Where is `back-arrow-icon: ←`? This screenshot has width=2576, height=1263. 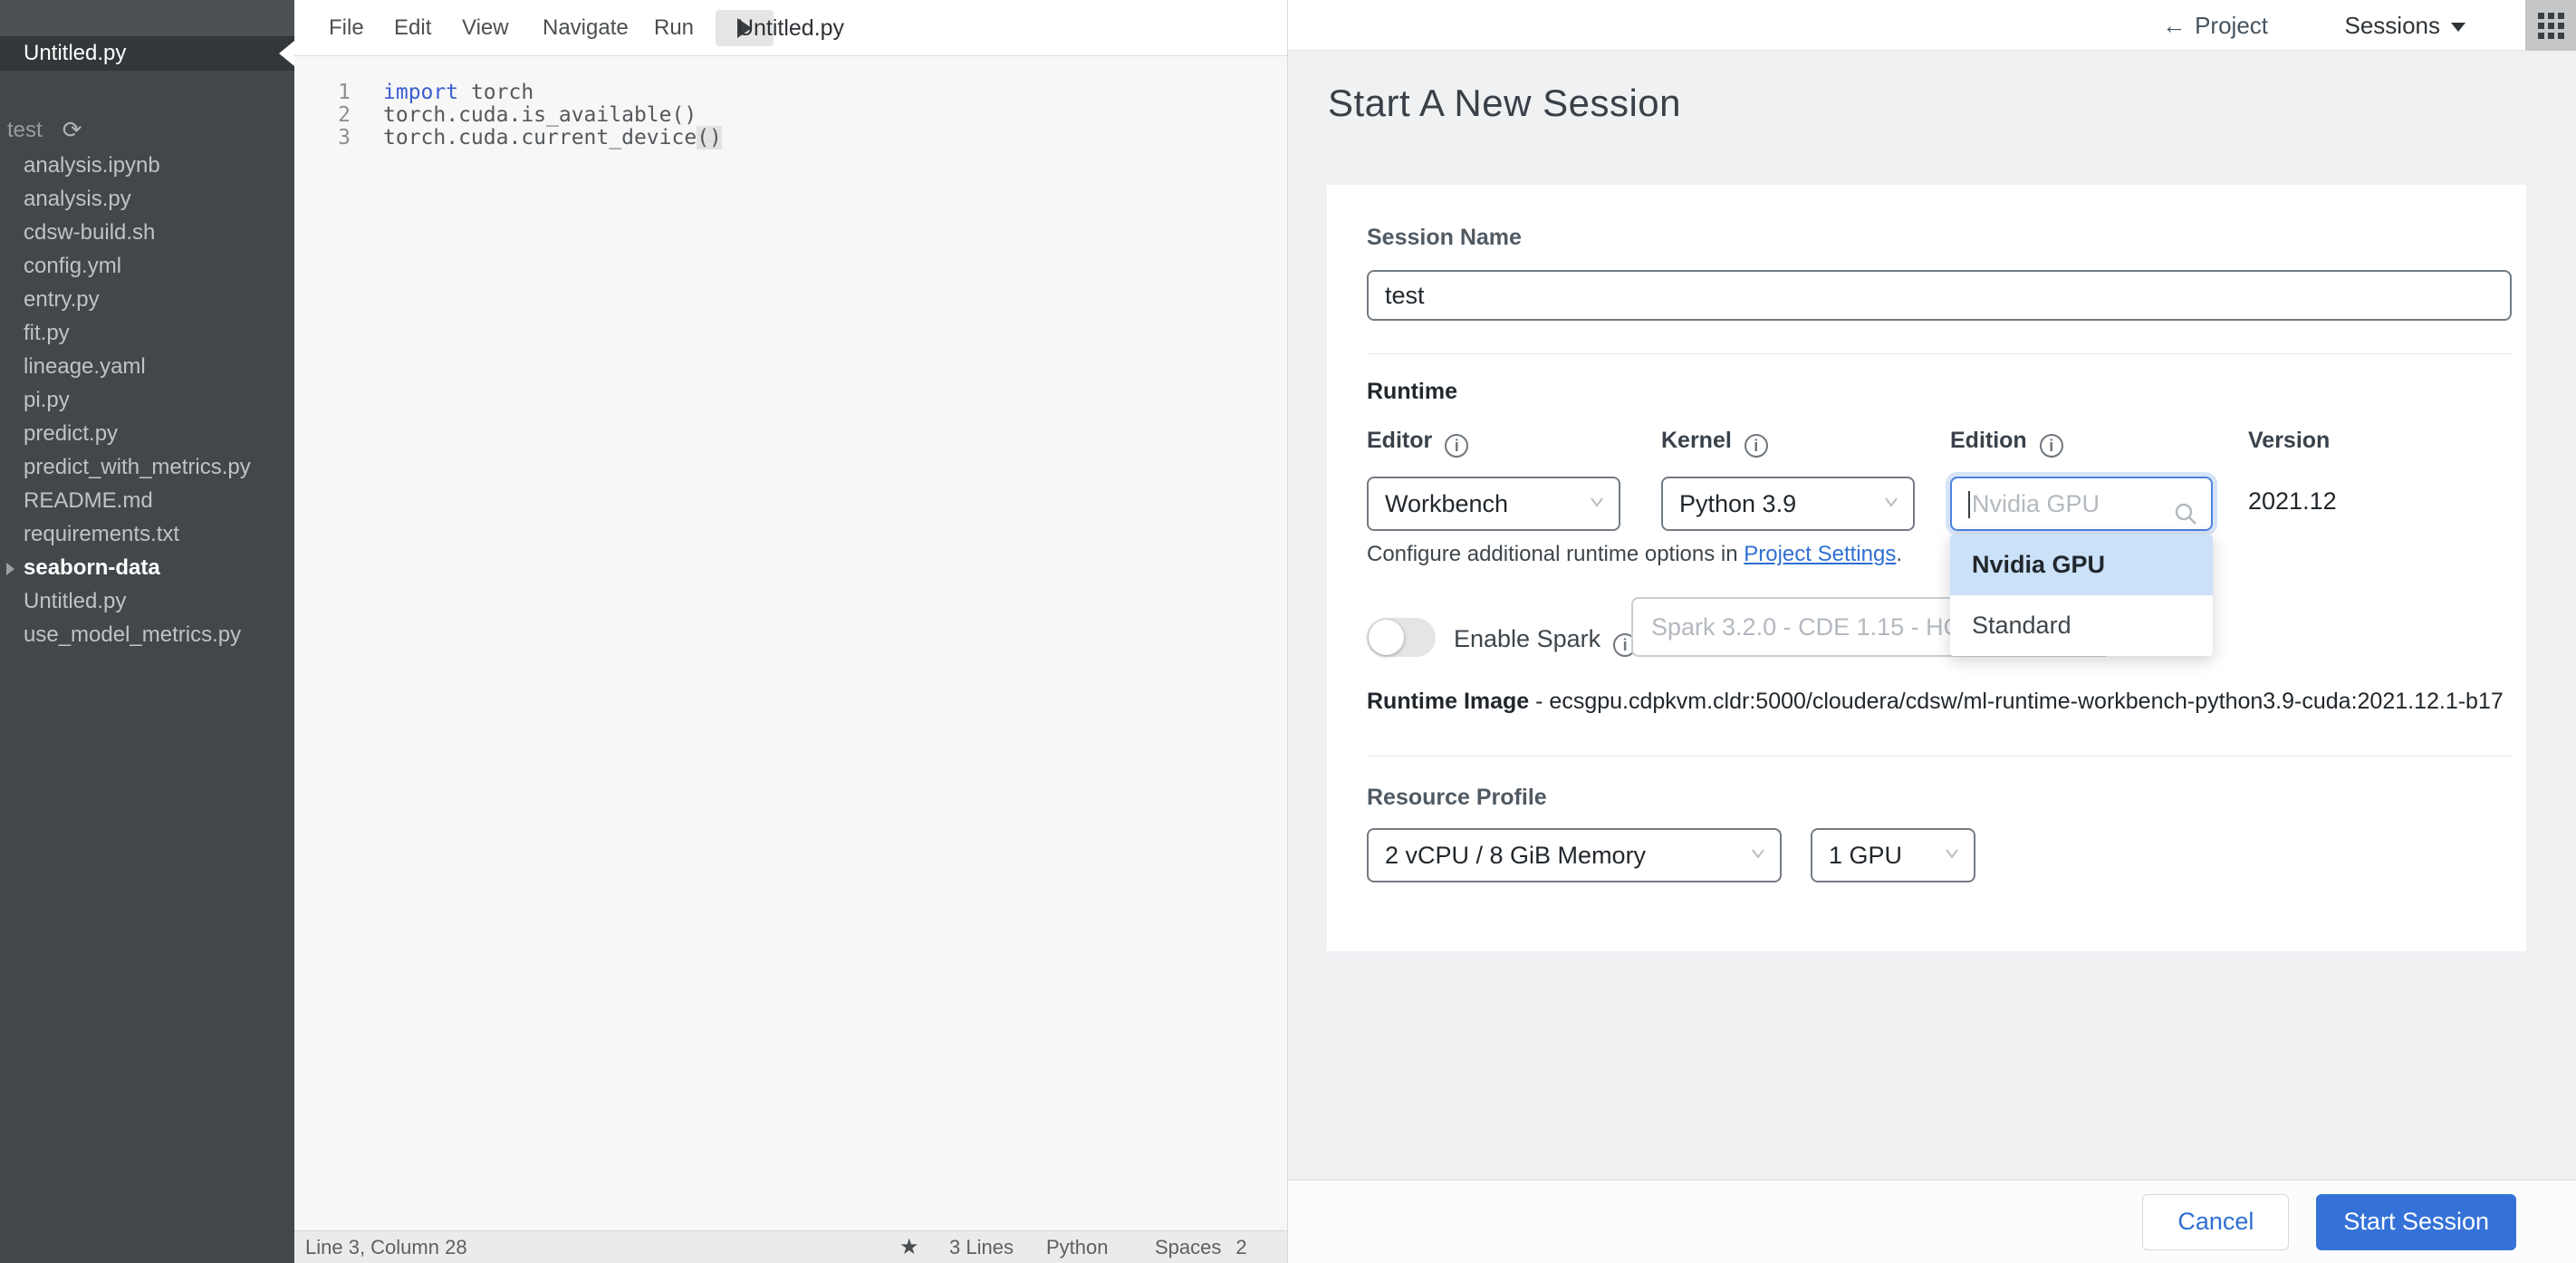
back-arrow-icon: ← is located at coordinates (2174, 25).